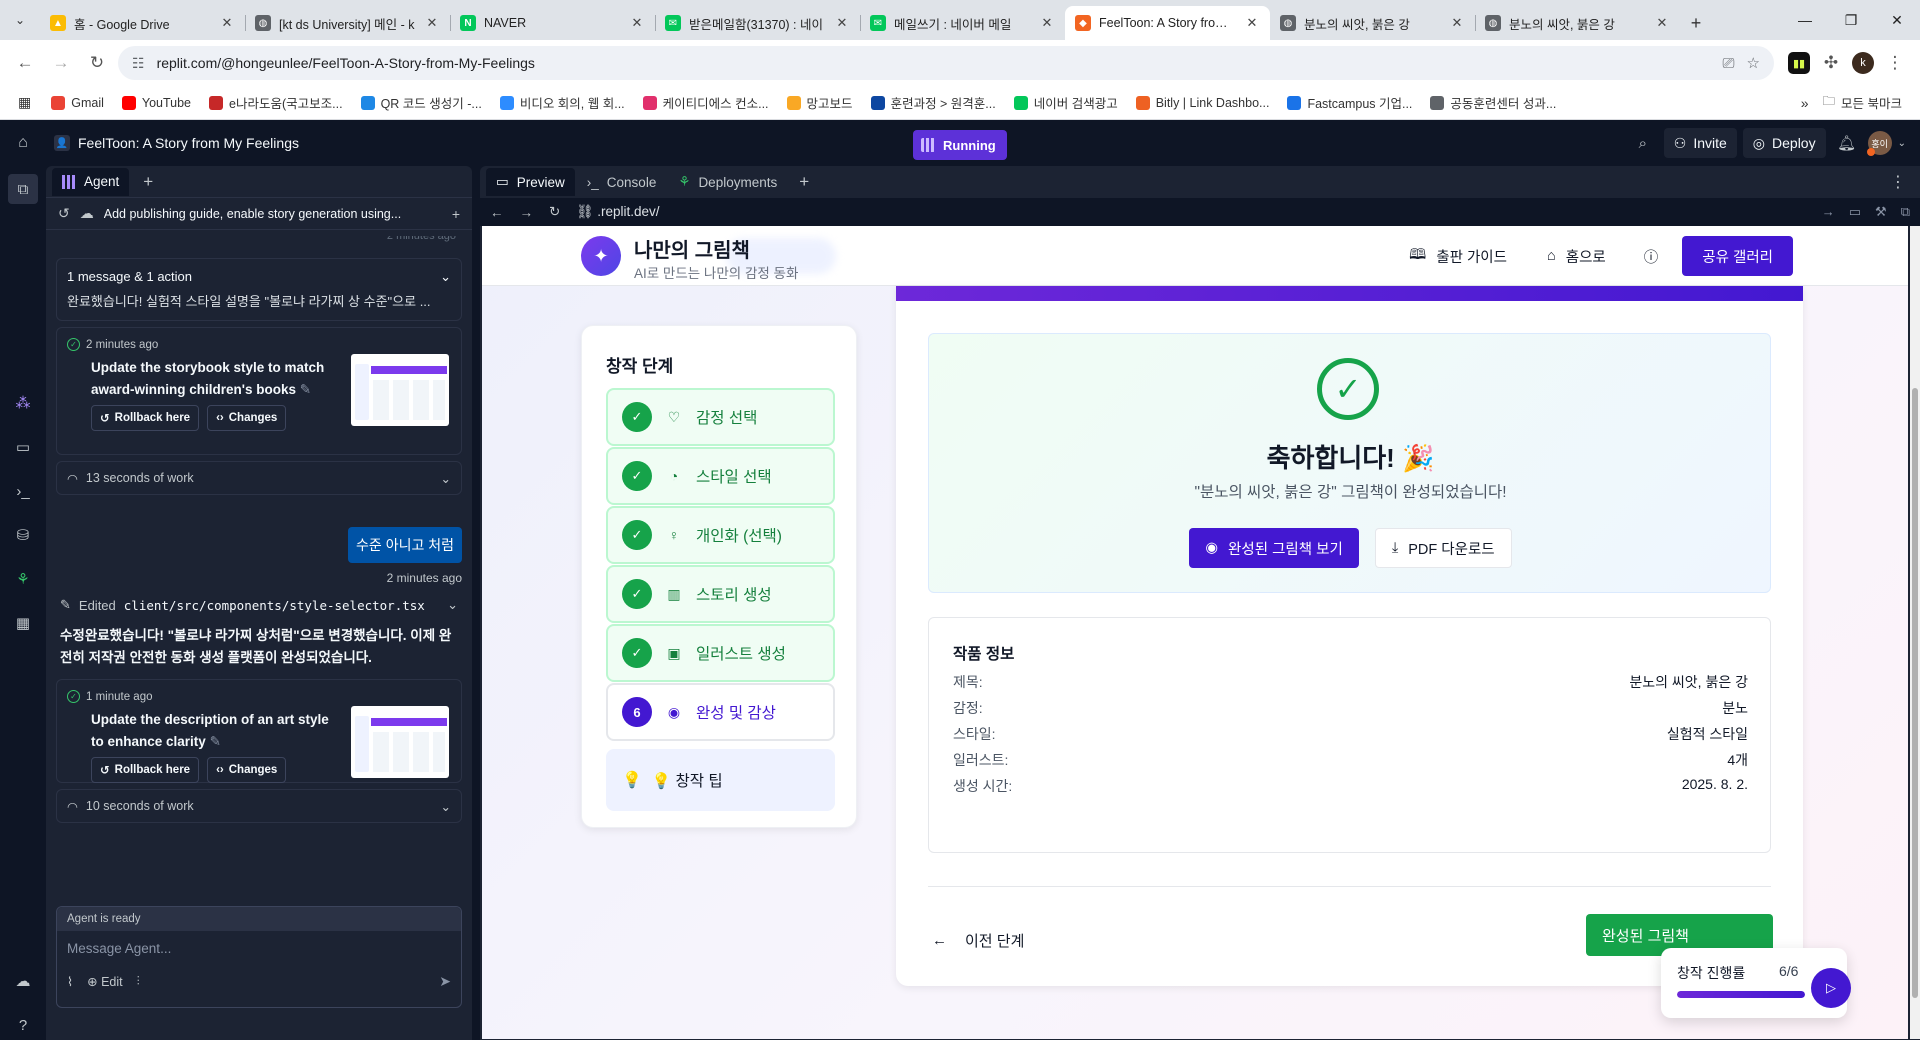 The image size is (1920, 1040). What do you see at coordinates (64, 213) in the screenshot?
I see `history-icon: ↺` at bounding box center [64, 213].